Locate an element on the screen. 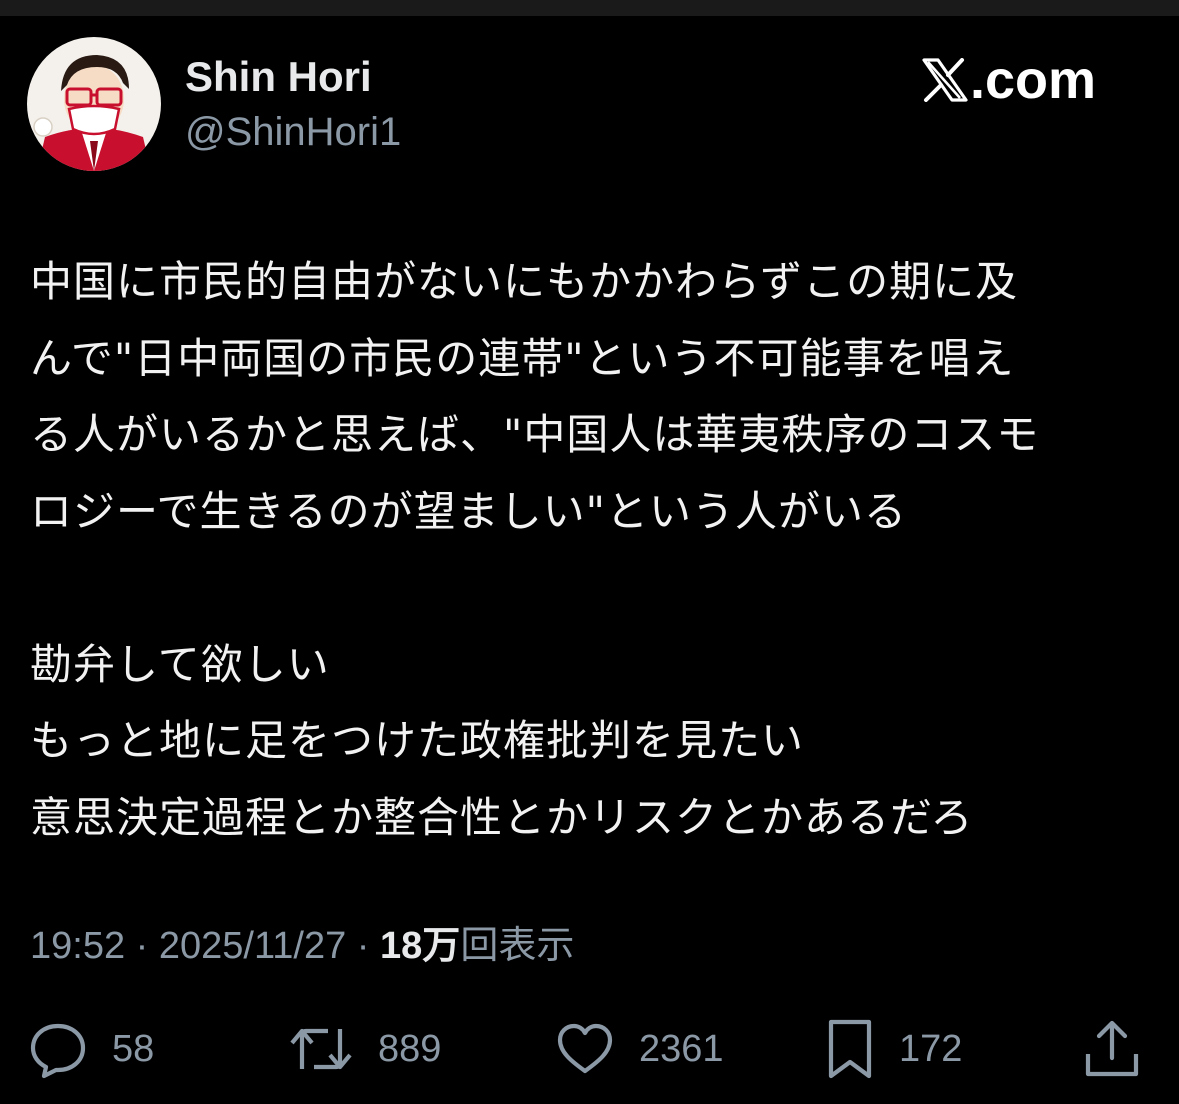 Image resolution: width=1179 pixels, height=1104 pixels. brand-domain-text: .com is located at coordinates (1033, 80).